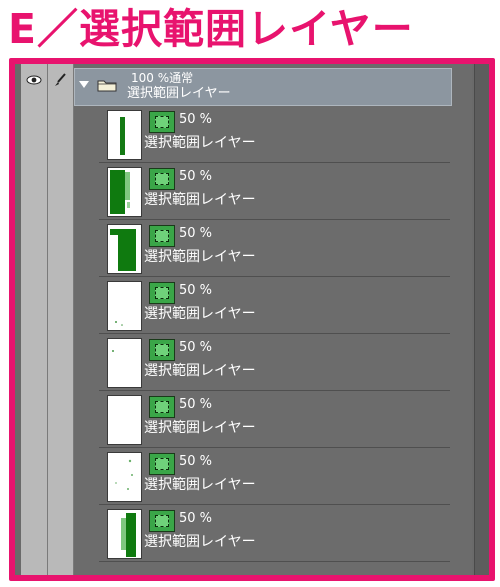  Describe the element at coordinates (34, 319) in the screenshot. I see `visibility-column` at that location.